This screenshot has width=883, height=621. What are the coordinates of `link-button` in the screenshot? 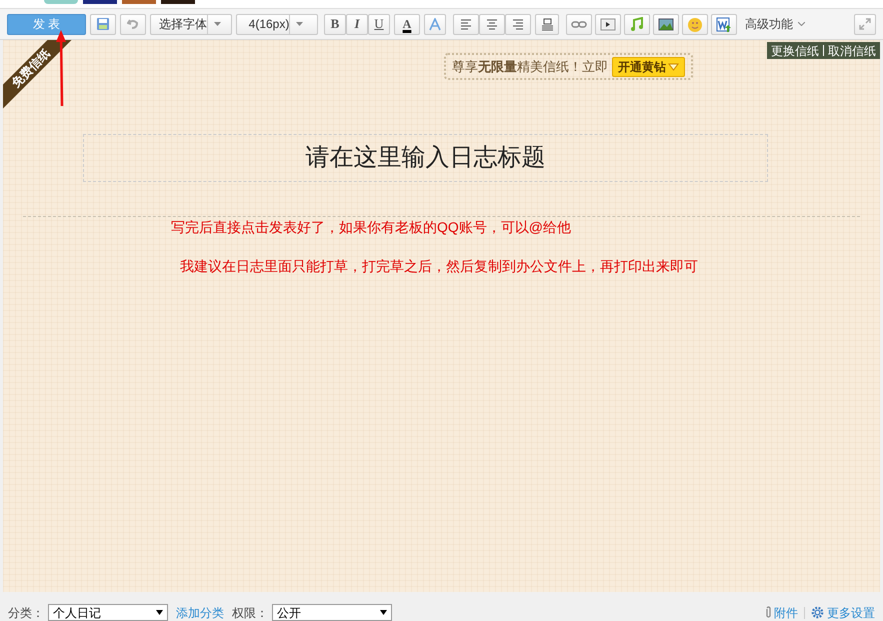 It's located at (579, 24).